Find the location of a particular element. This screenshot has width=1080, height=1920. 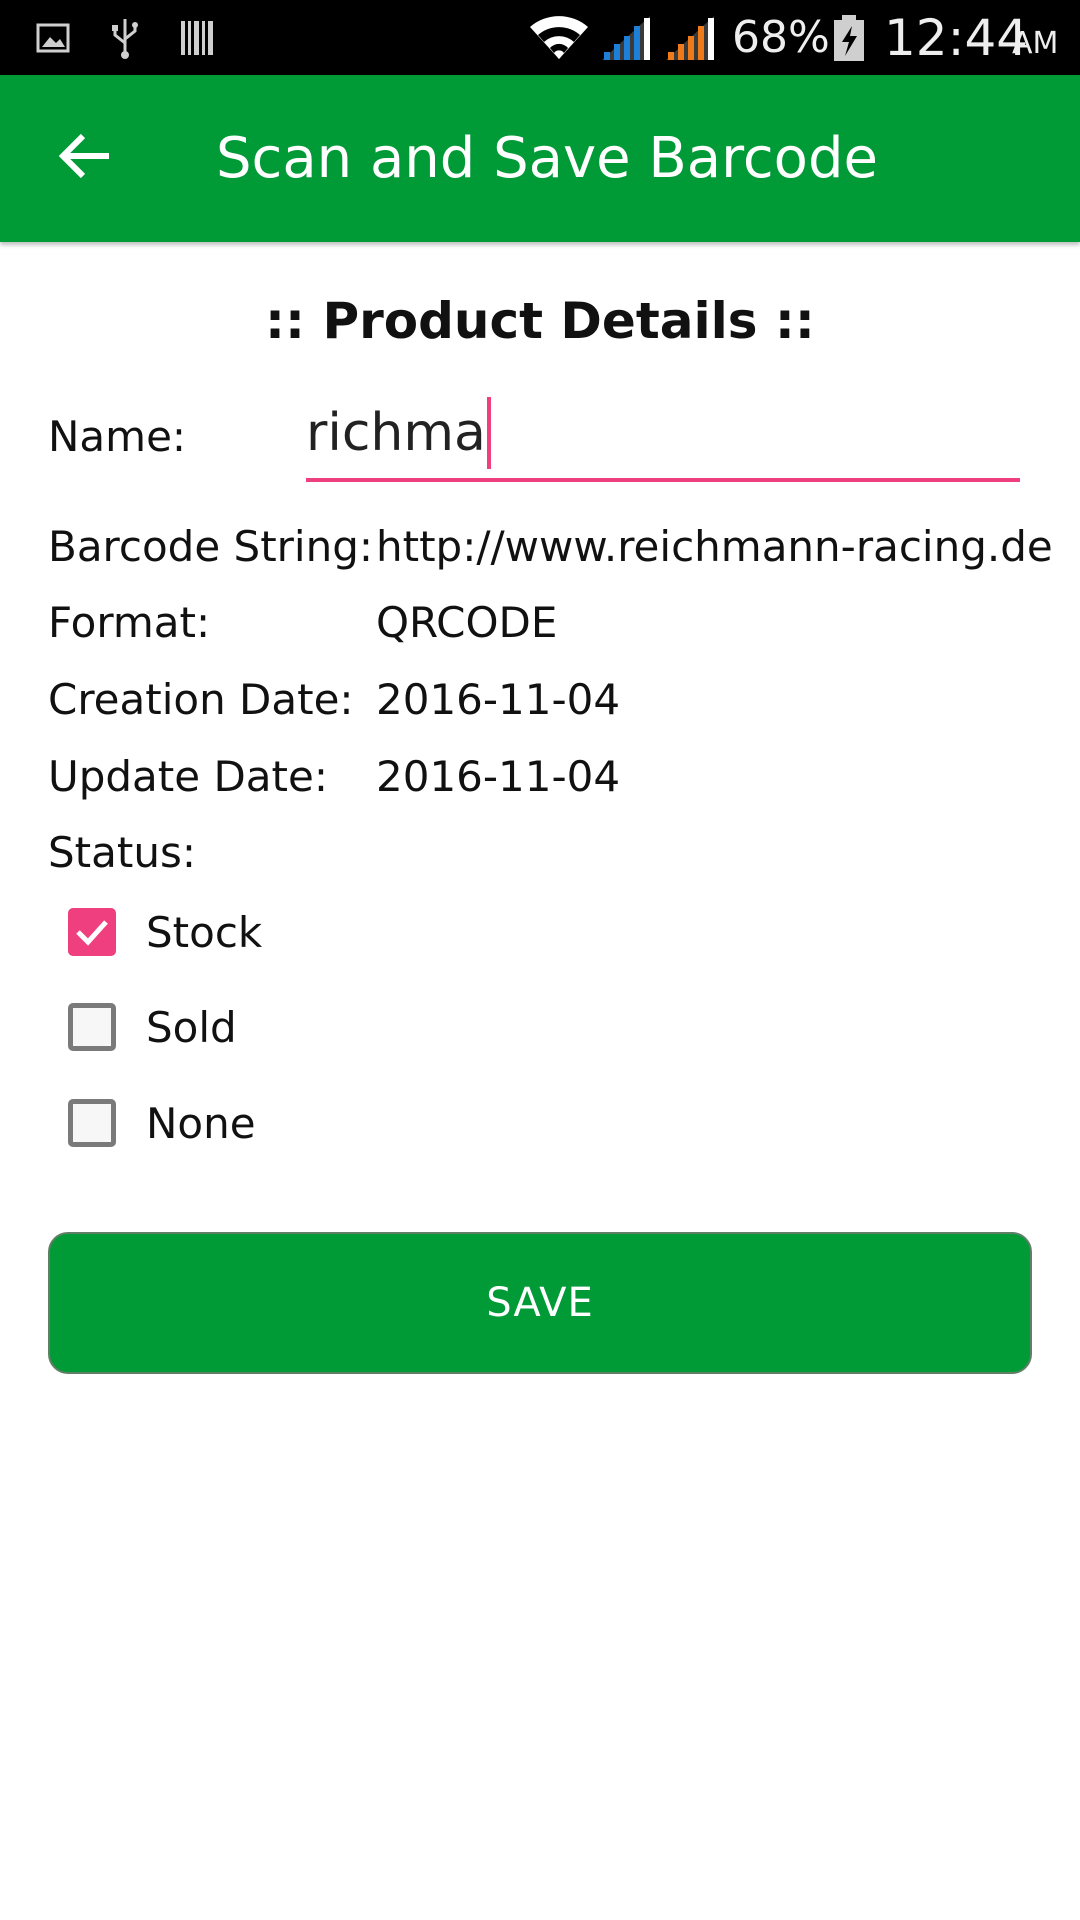

usb-icon is located at coordinates (125, 37).